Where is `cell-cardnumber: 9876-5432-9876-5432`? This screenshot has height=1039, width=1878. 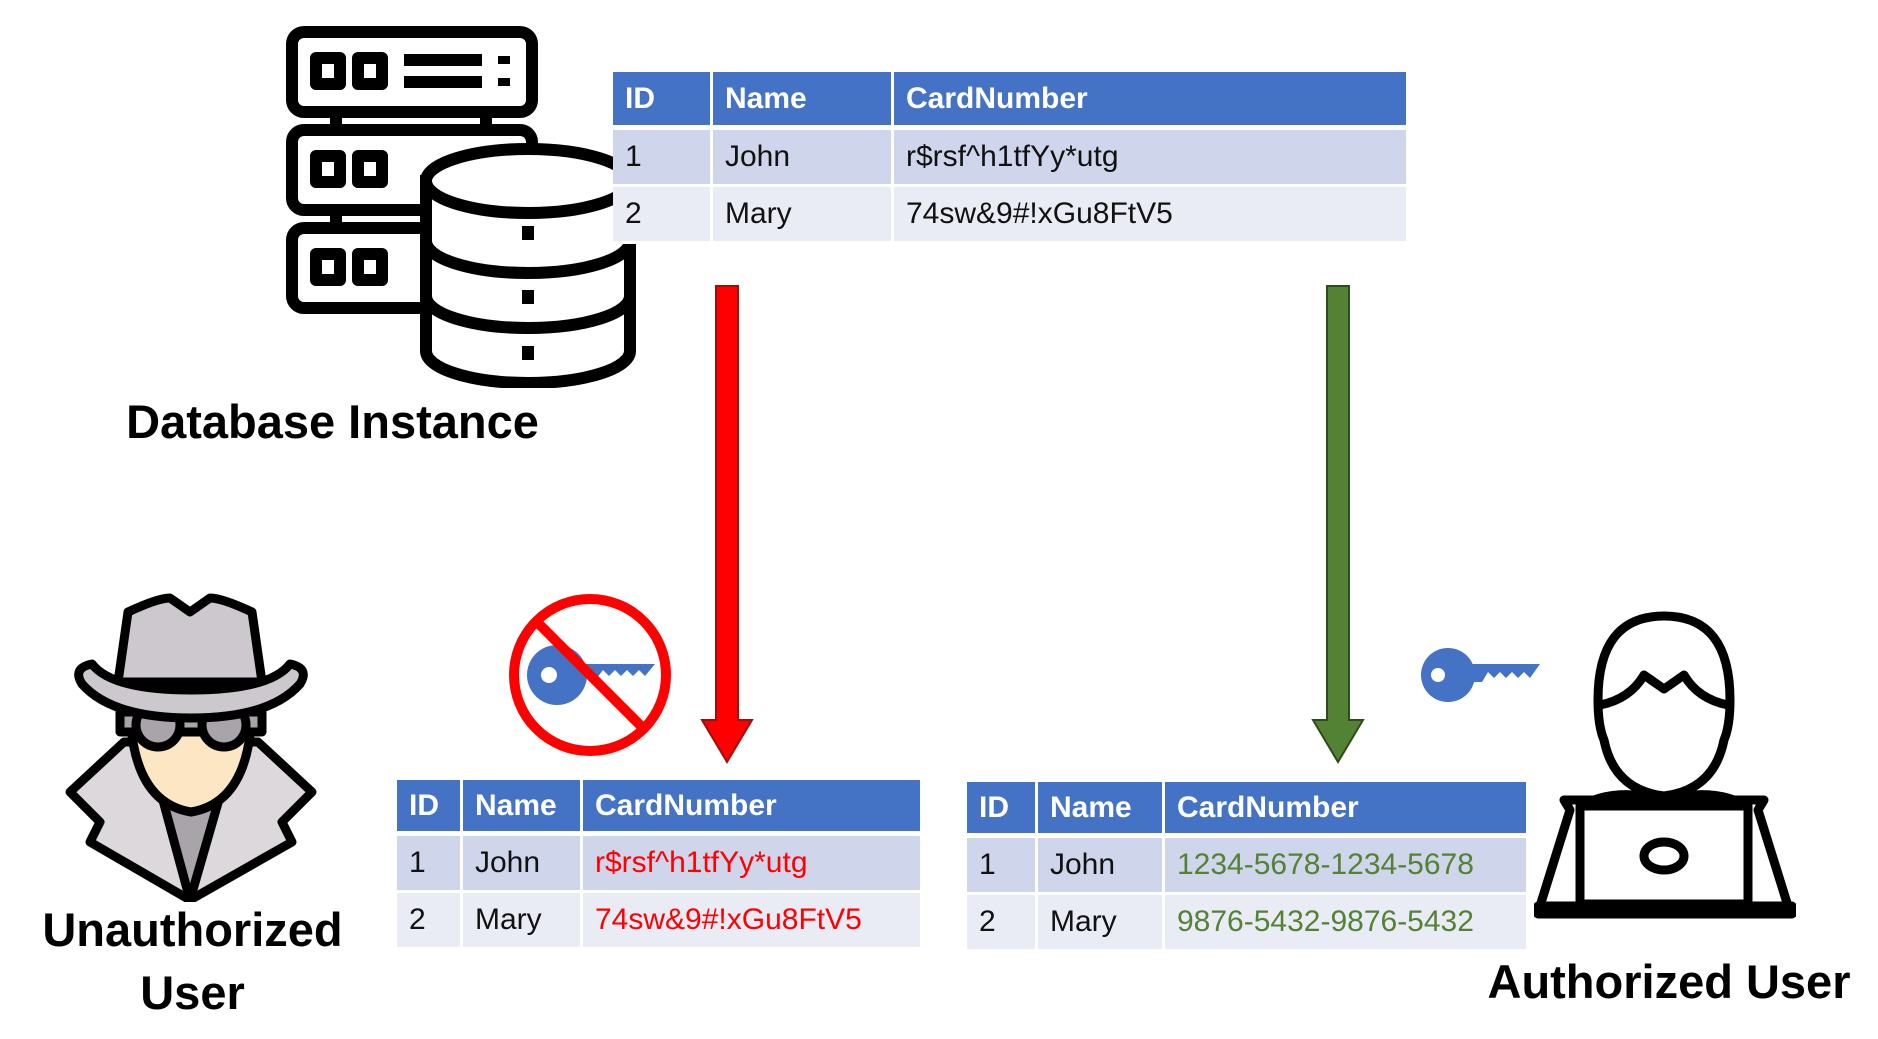
cell-cardnumber: 9876-5432-9876-5432 is located at coordinates (1345, 923).